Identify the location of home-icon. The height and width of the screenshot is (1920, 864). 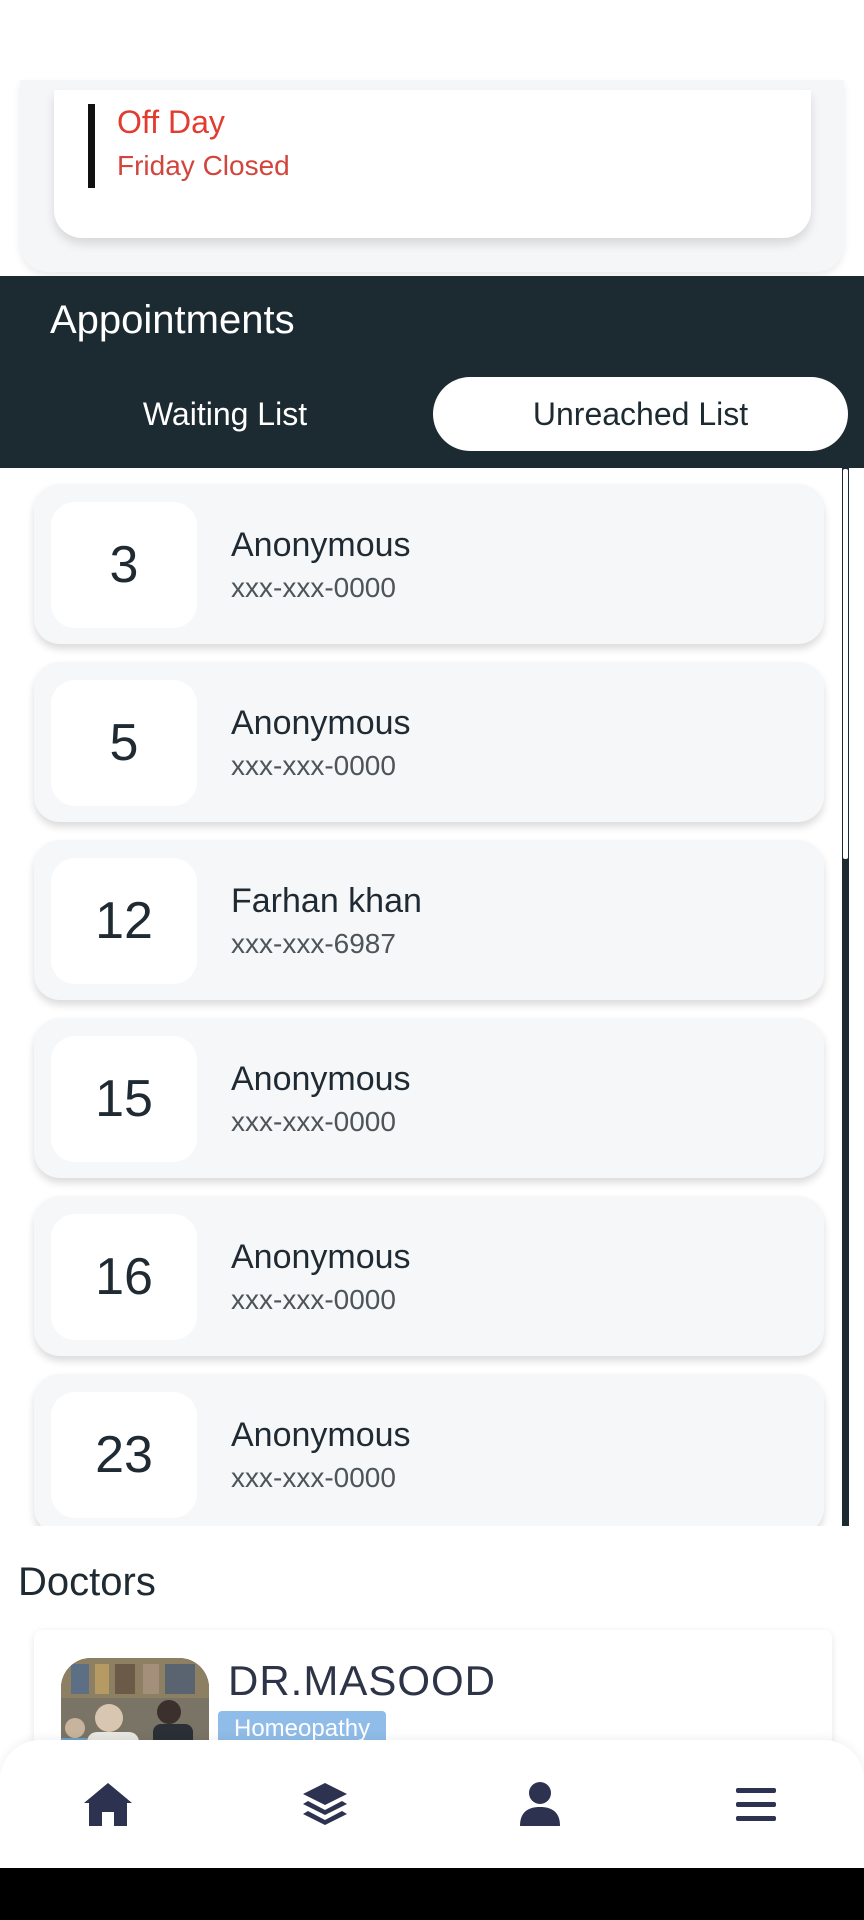
(108, 1804).